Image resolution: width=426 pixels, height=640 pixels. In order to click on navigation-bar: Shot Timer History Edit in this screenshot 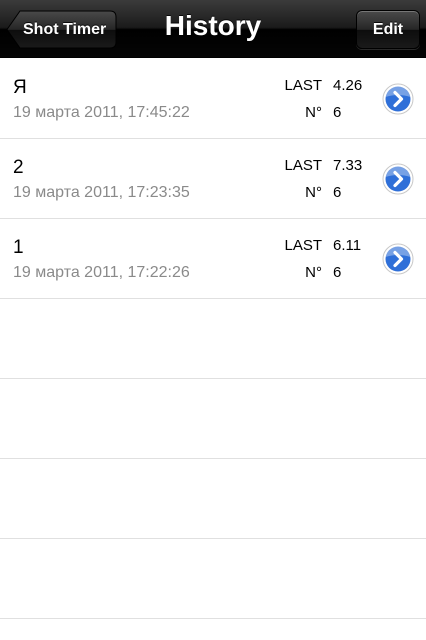, I will do `click(213, 29)`.